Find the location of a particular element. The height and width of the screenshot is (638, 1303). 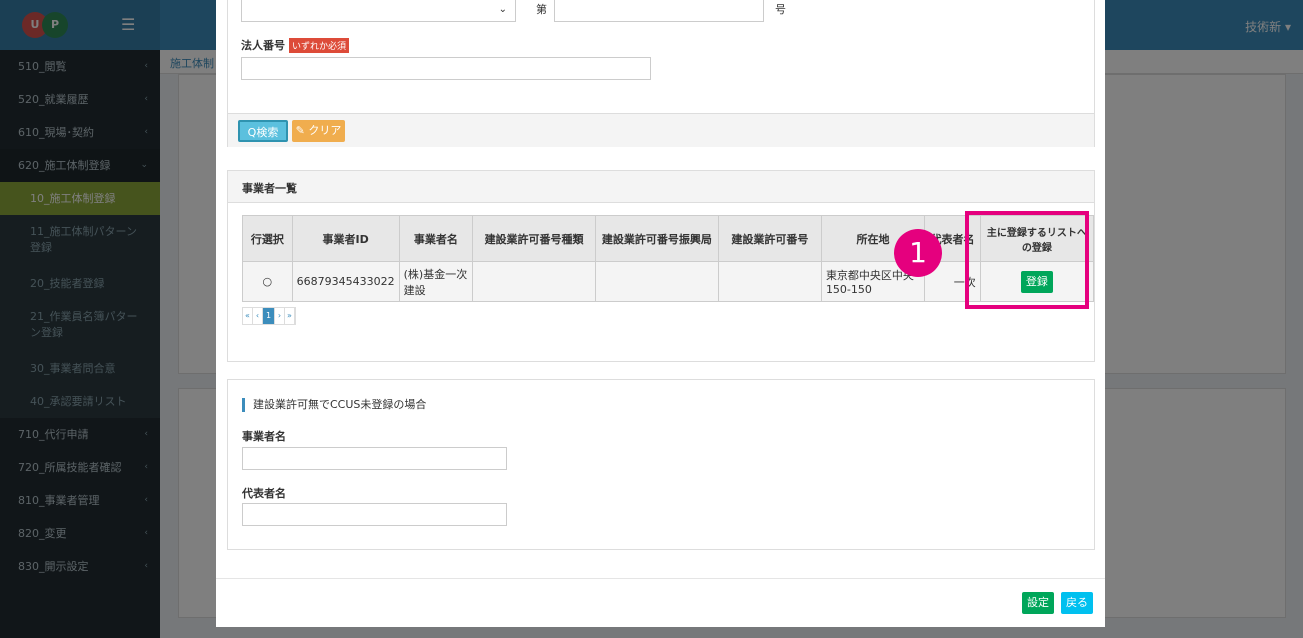

corp-number-input is located at coordinates (446, 68).